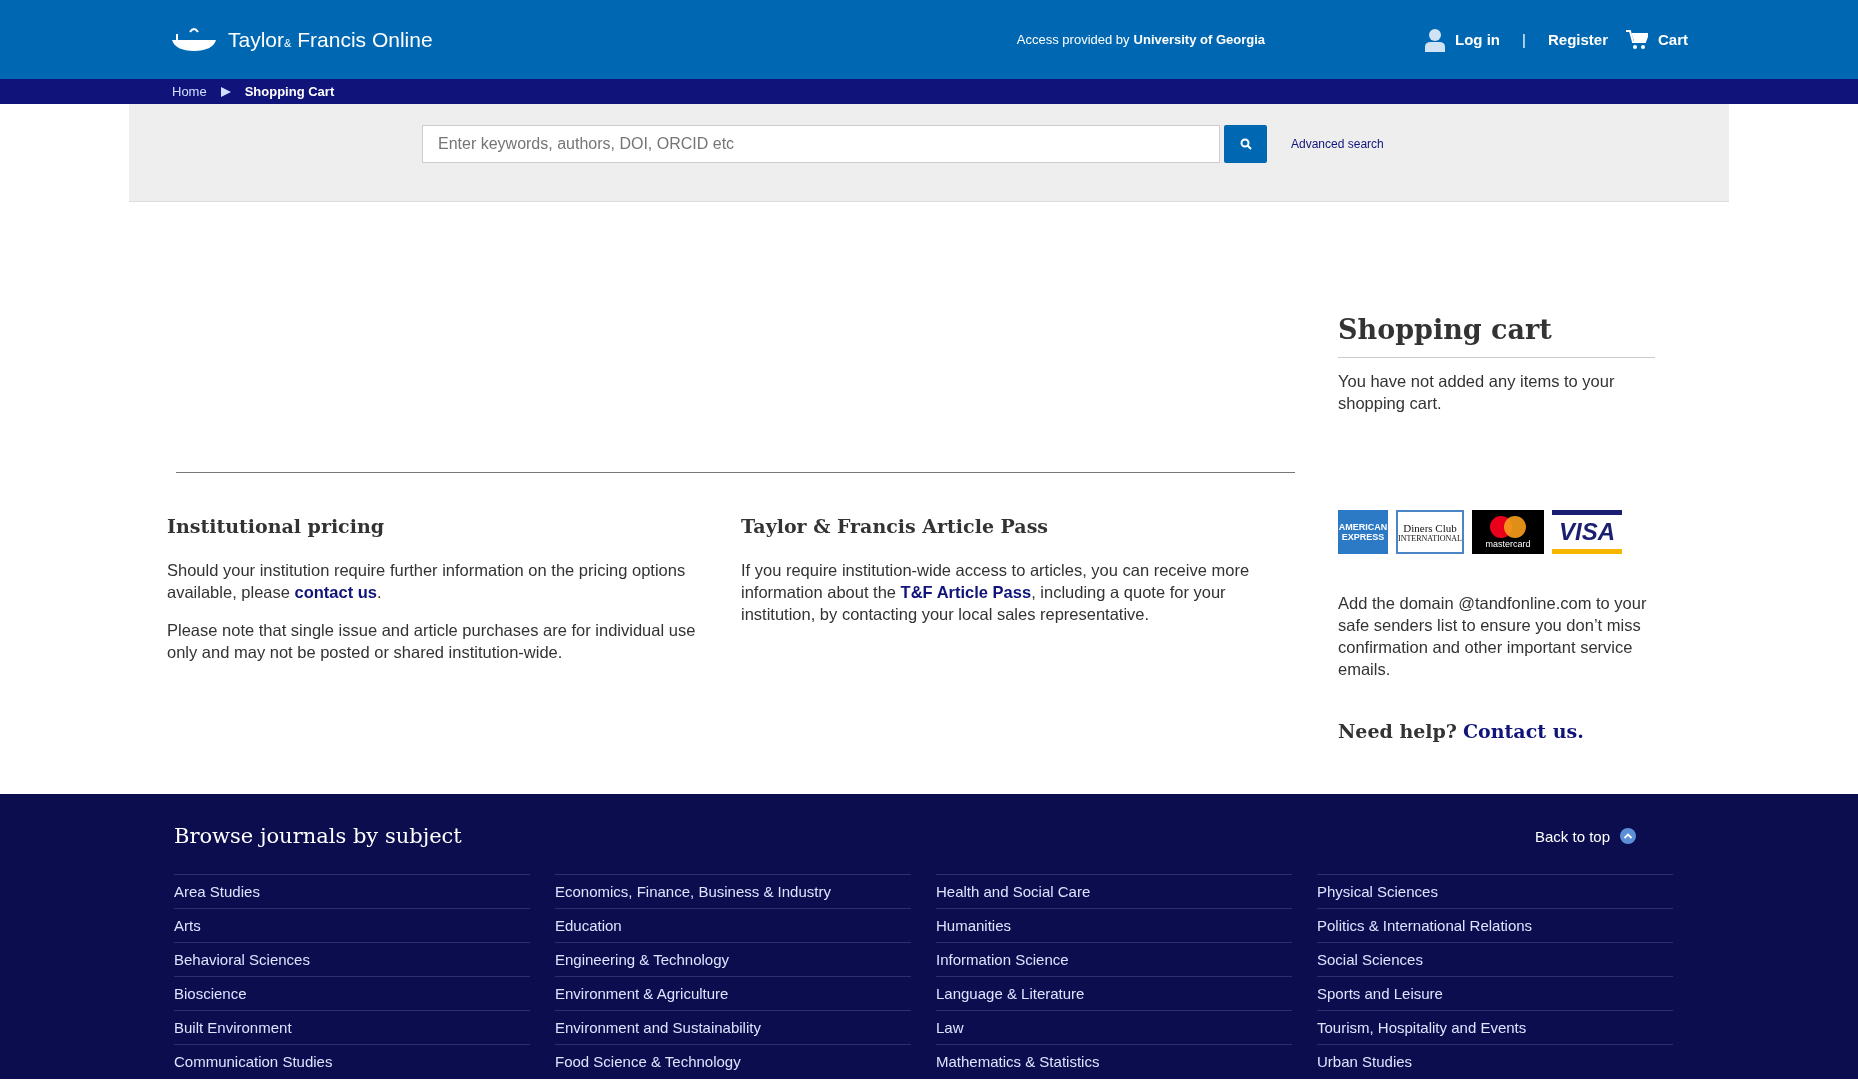 This screenshot has height=1080, width=1858. Describe the element at coordinates (352, 925) in the screenshot. I see `subject-link: Arts` at that location.